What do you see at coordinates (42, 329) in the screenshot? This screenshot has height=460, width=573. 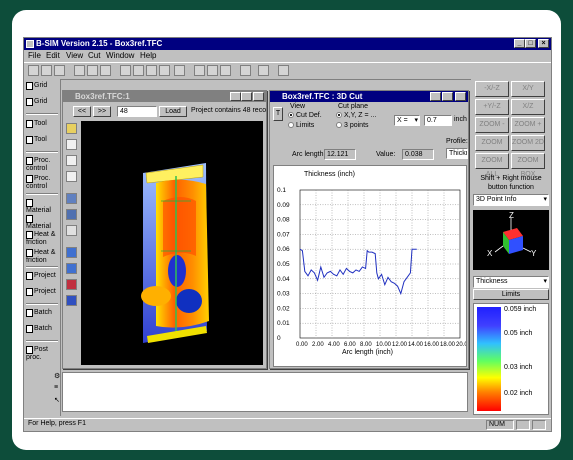 I see `batch-button-2: Batch` at bounding box center [42, 329].